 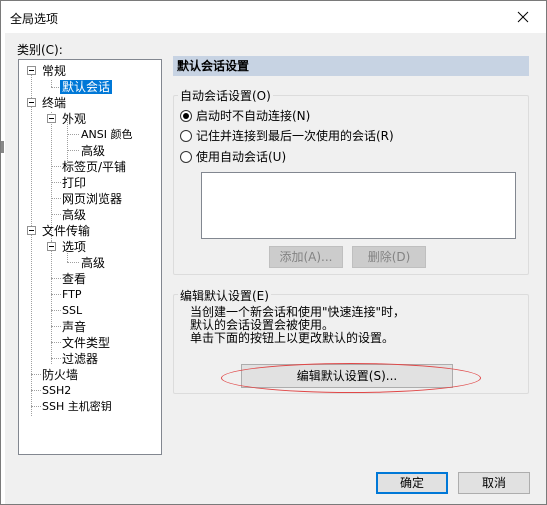 I want to click on description-line: 单击下面的按钮上以更改默认的设置。, so click(x=292, y=338).